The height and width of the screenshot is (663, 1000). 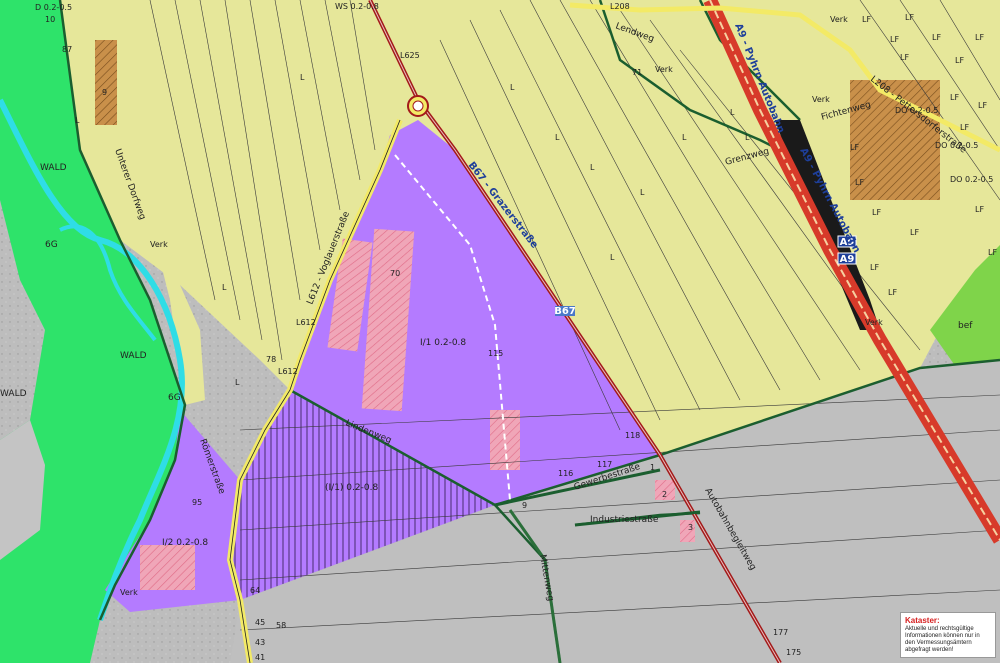 I want to click on zone-wald-2: WALD, so click(x=133, y=356).